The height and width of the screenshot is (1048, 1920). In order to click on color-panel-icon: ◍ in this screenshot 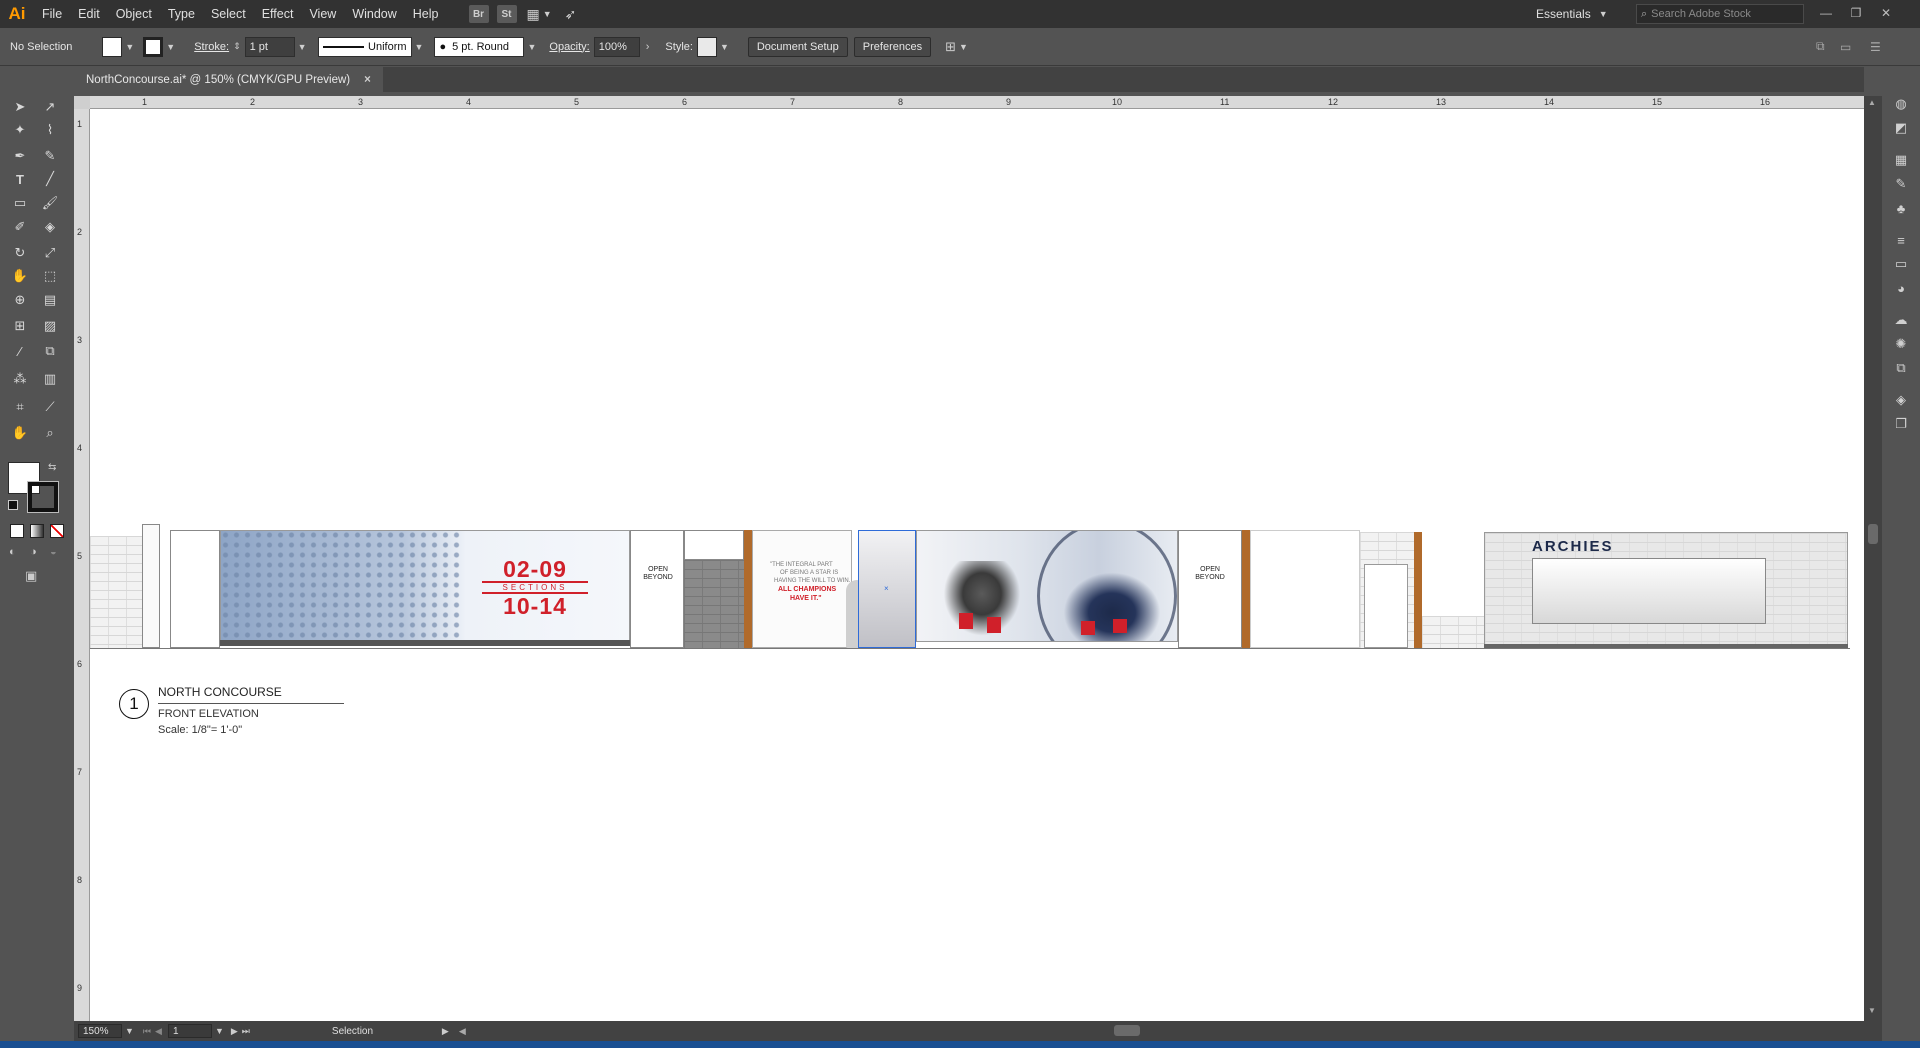, I will do `click(1901, 104)`.